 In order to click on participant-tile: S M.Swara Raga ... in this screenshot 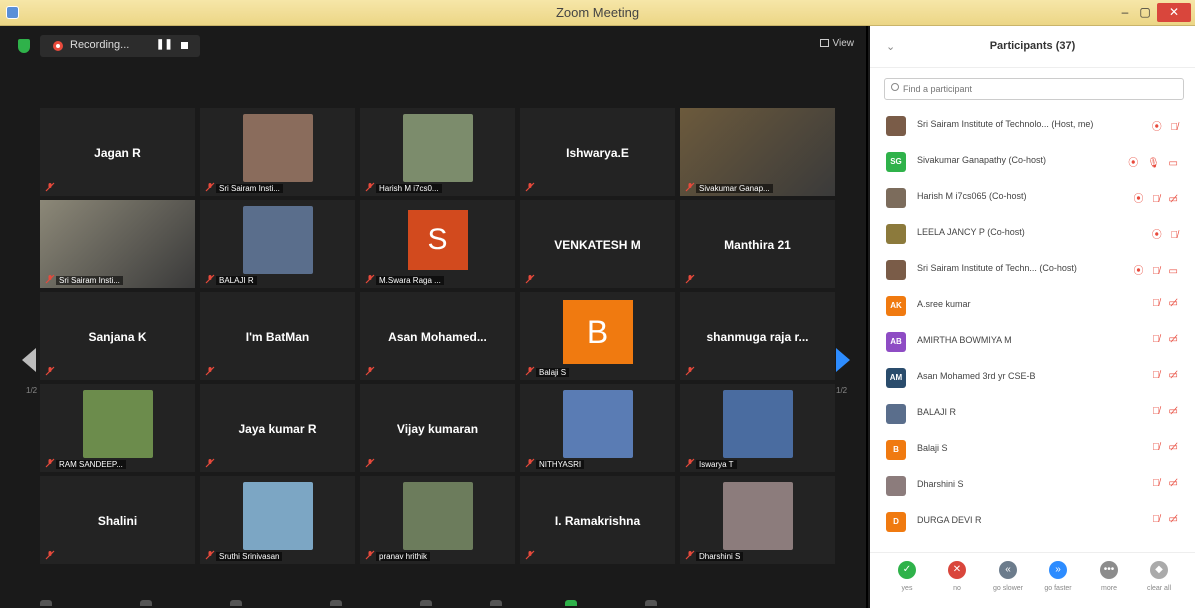, I will do `click(437, 244)`.